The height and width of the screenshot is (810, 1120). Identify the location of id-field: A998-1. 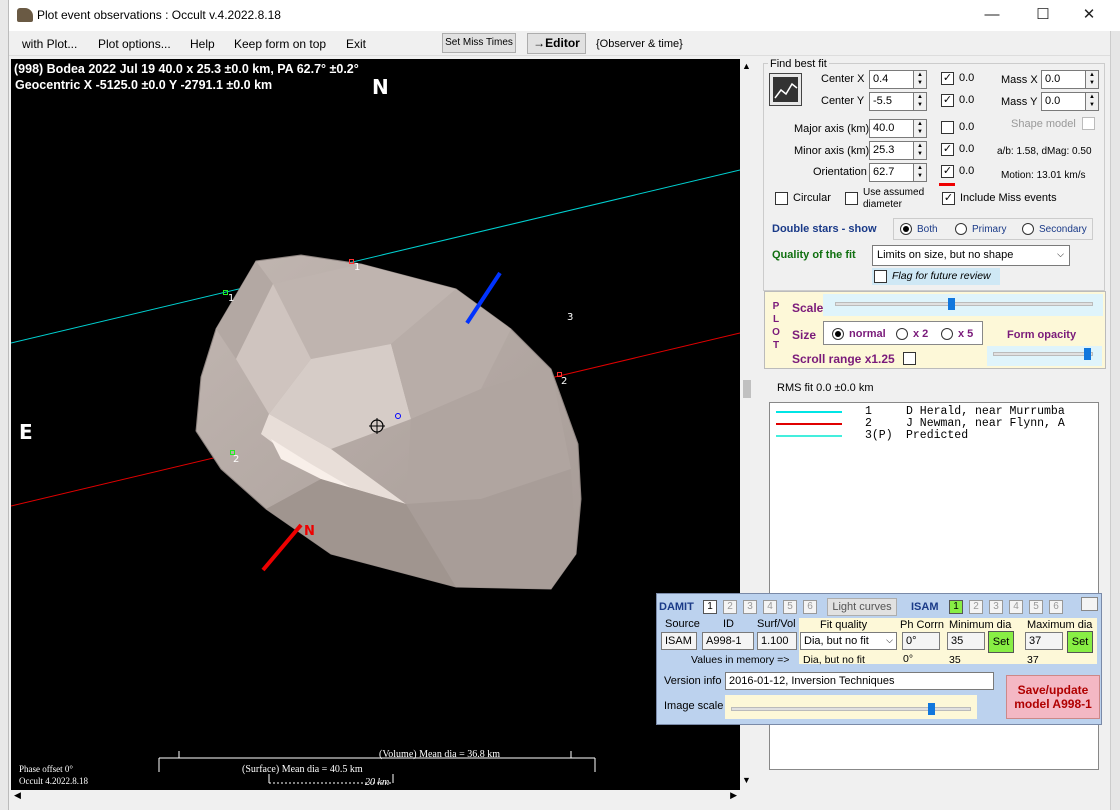
(728, 641).